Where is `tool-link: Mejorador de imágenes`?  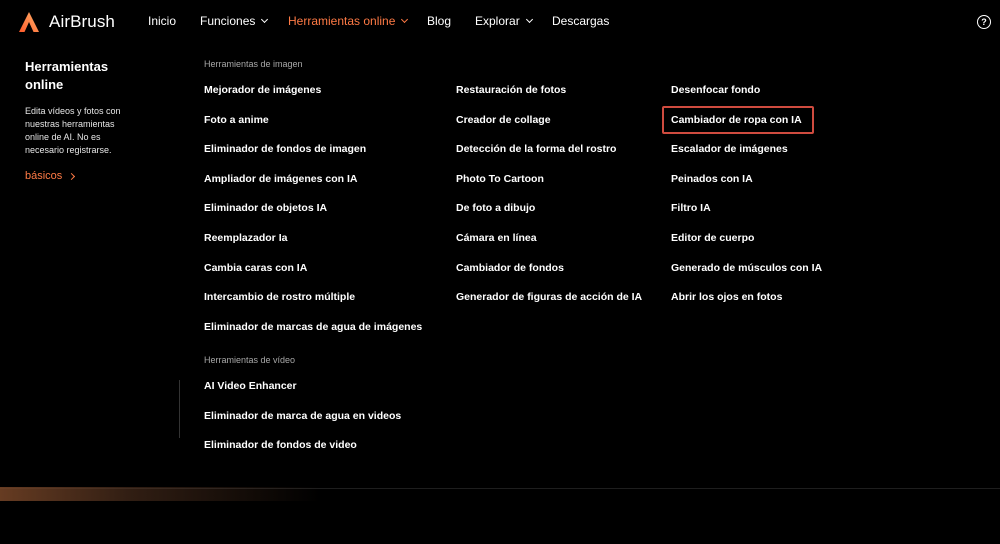
tool-link: Mejorador de imágenes is located at coordinates (262, 90).